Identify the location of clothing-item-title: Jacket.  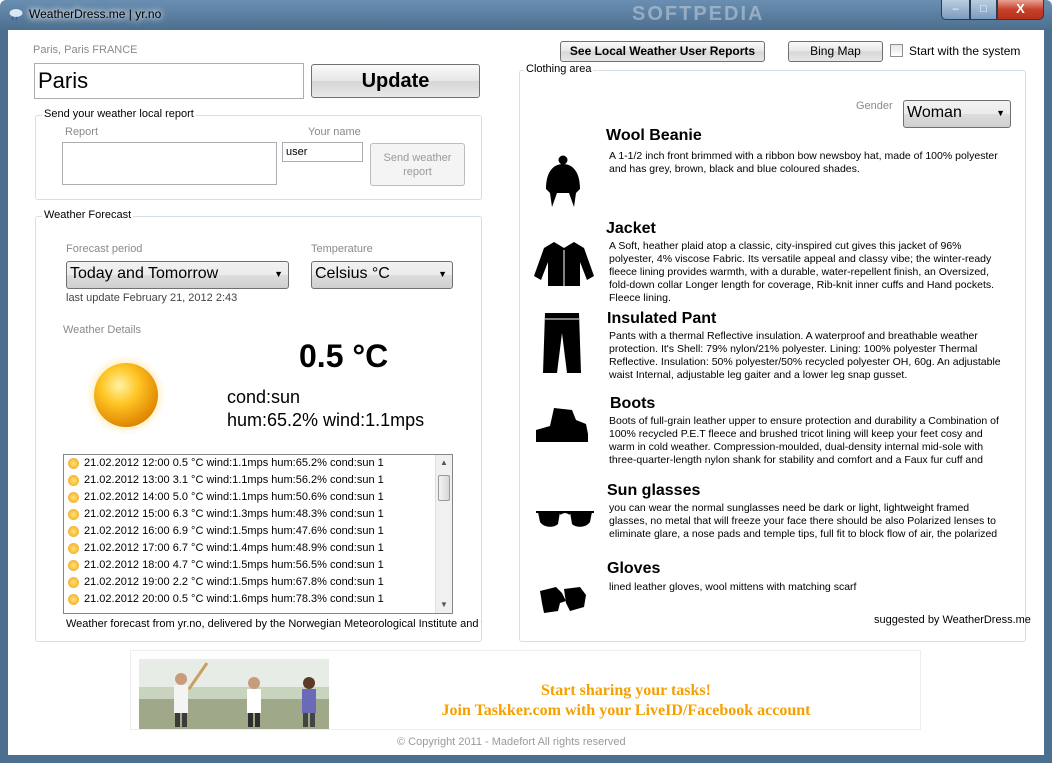
(631, 228).